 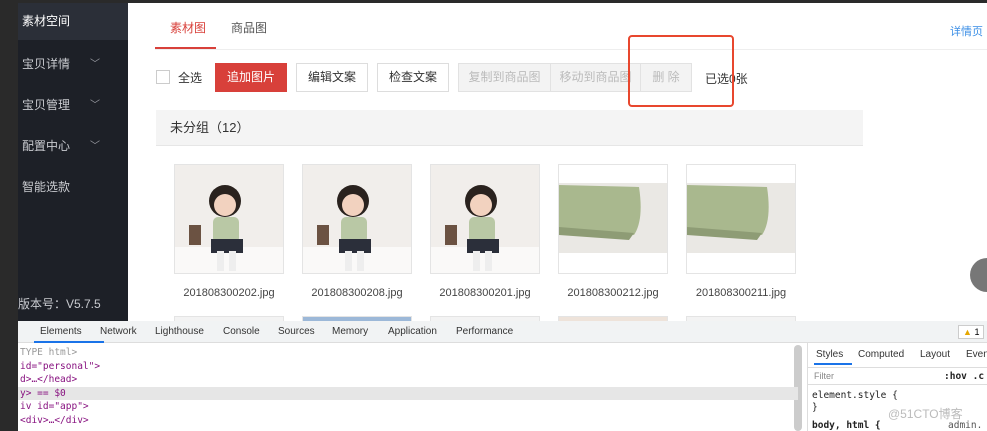 I want to click on sidebar-item-label: 素材空间, so click(x=46, y=21).